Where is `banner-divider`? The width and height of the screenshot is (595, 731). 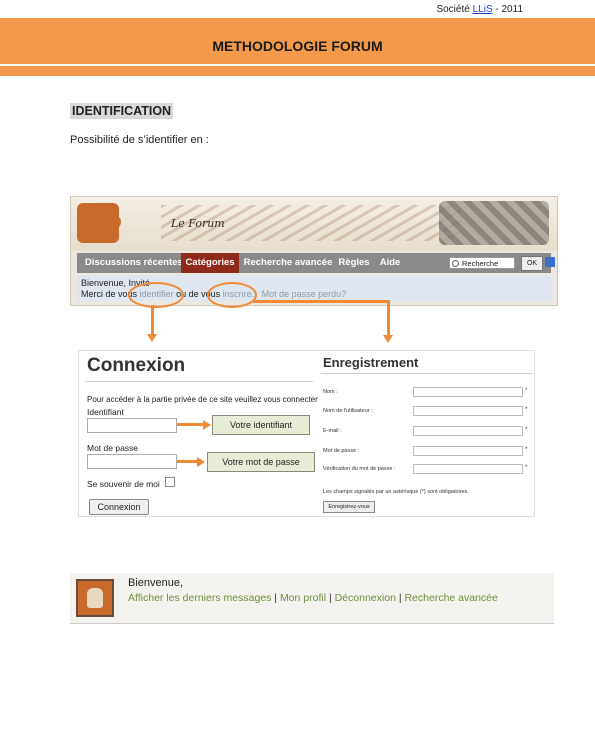 banner-divider is located at coordinates (297, 65).